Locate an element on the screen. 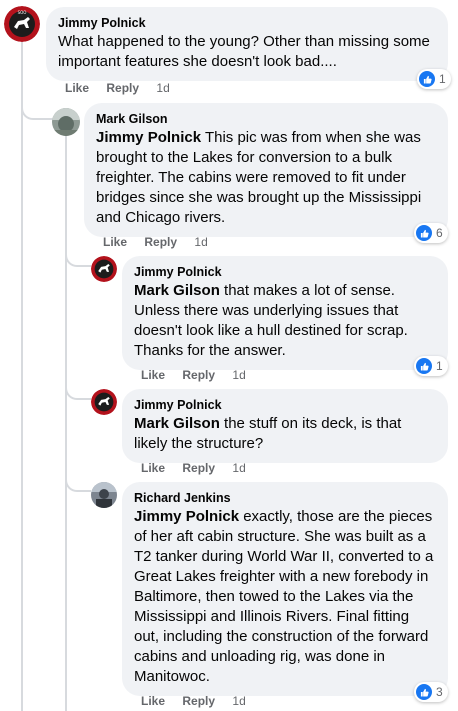  profile-photo-icon is located at coordinates (104, 495).